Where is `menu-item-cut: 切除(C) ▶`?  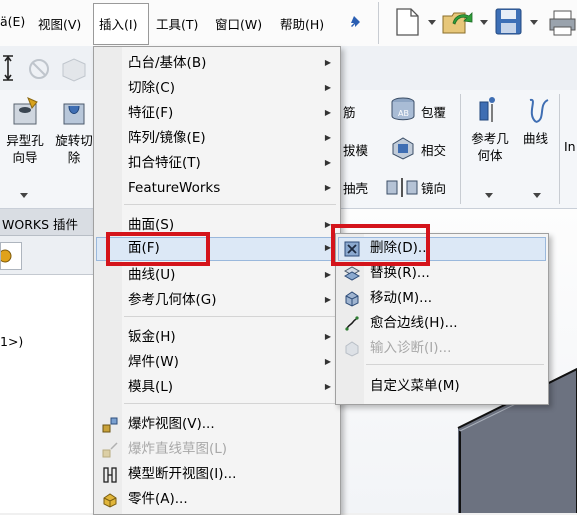 menu-item-cut: 切除(C) ▶ is located at coordinates (217, 88).